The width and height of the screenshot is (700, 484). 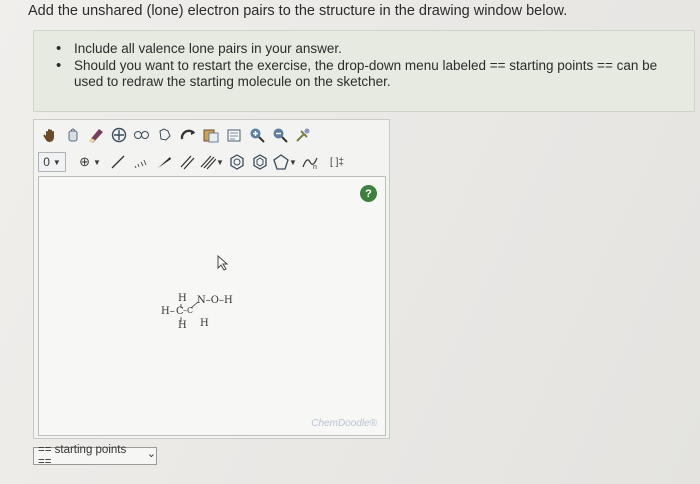 What do you see at coordinates (119, 135) in the screenshot?
I see `center-icon` at bounding box center [119, 135].